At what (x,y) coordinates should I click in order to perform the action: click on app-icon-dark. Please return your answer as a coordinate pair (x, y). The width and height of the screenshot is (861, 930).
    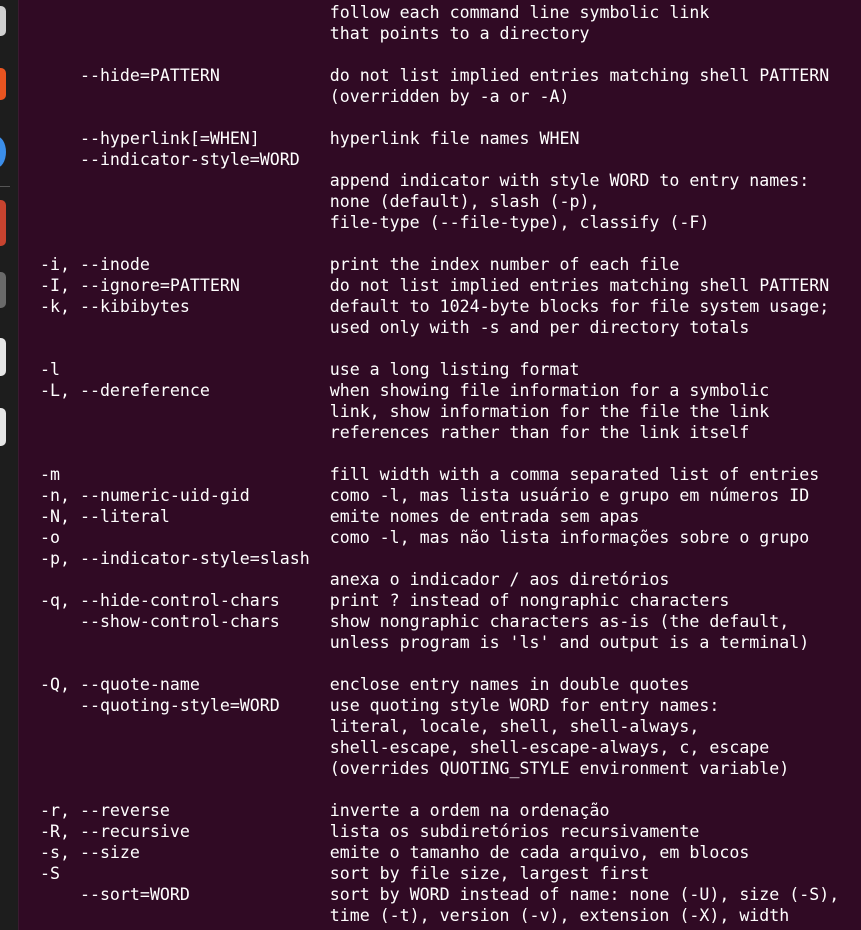
    Looking at the image, I should click on (3, 290).